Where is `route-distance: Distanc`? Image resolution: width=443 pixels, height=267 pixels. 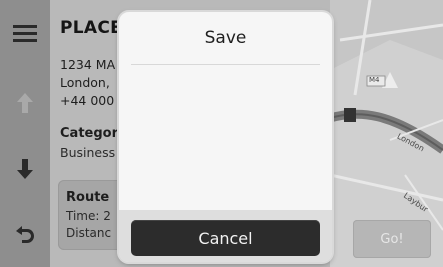 route-distance: Distanc is located at coordinates (89, 233).